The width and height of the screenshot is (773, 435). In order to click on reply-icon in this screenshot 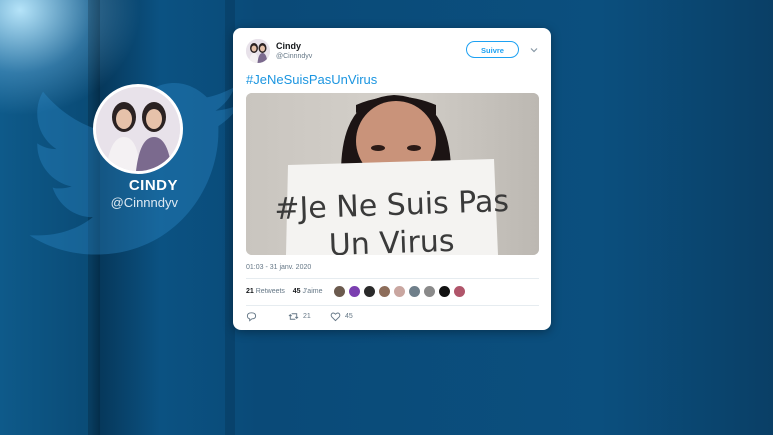, I will do `click(251, 317)`.